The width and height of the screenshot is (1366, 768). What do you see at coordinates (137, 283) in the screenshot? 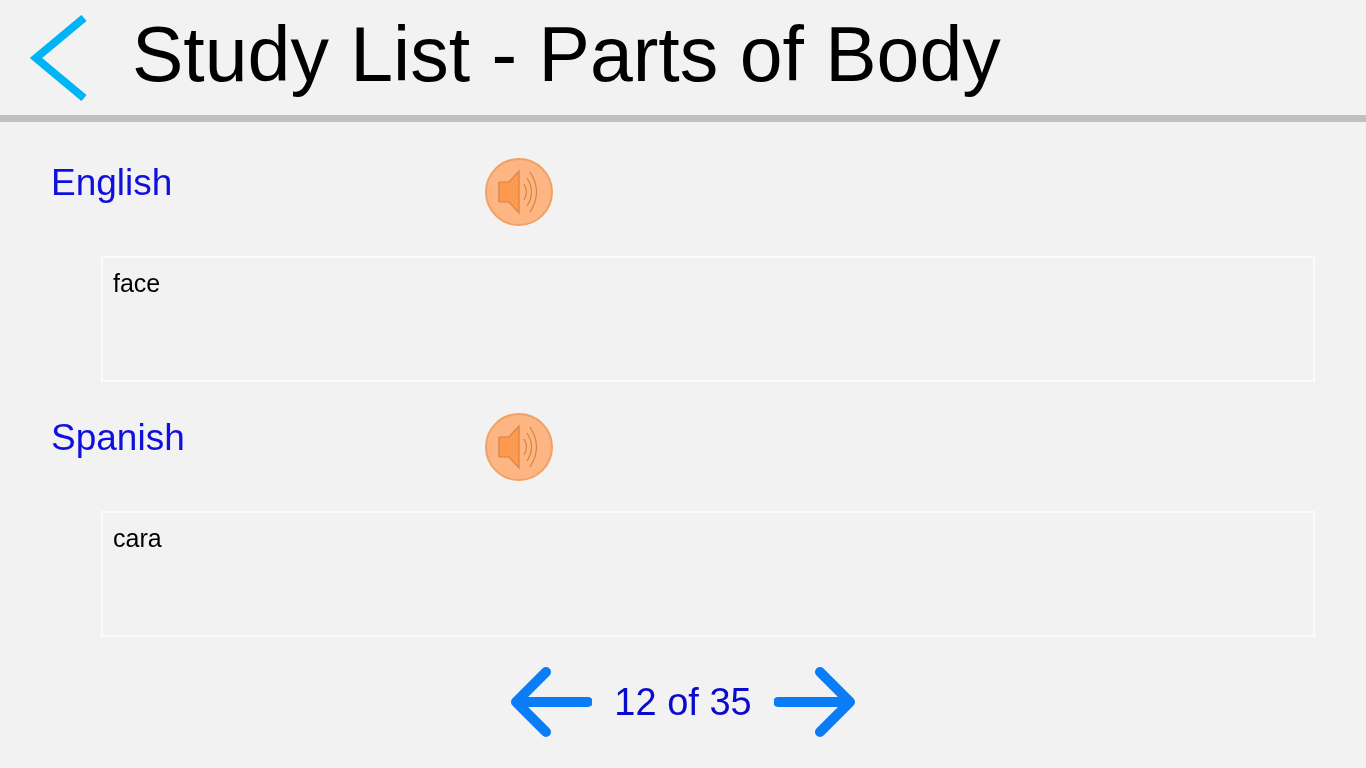
I see `word-text: face` at bounding box center [137, 283].